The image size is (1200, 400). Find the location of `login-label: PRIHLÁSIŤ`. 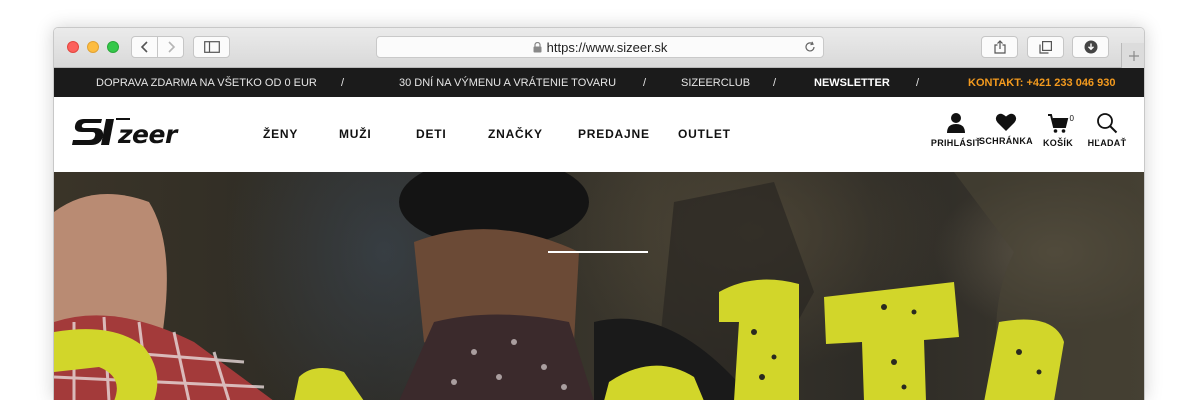

login-label: PRIHLÁSIŤ is located at coordinates (956, 143).